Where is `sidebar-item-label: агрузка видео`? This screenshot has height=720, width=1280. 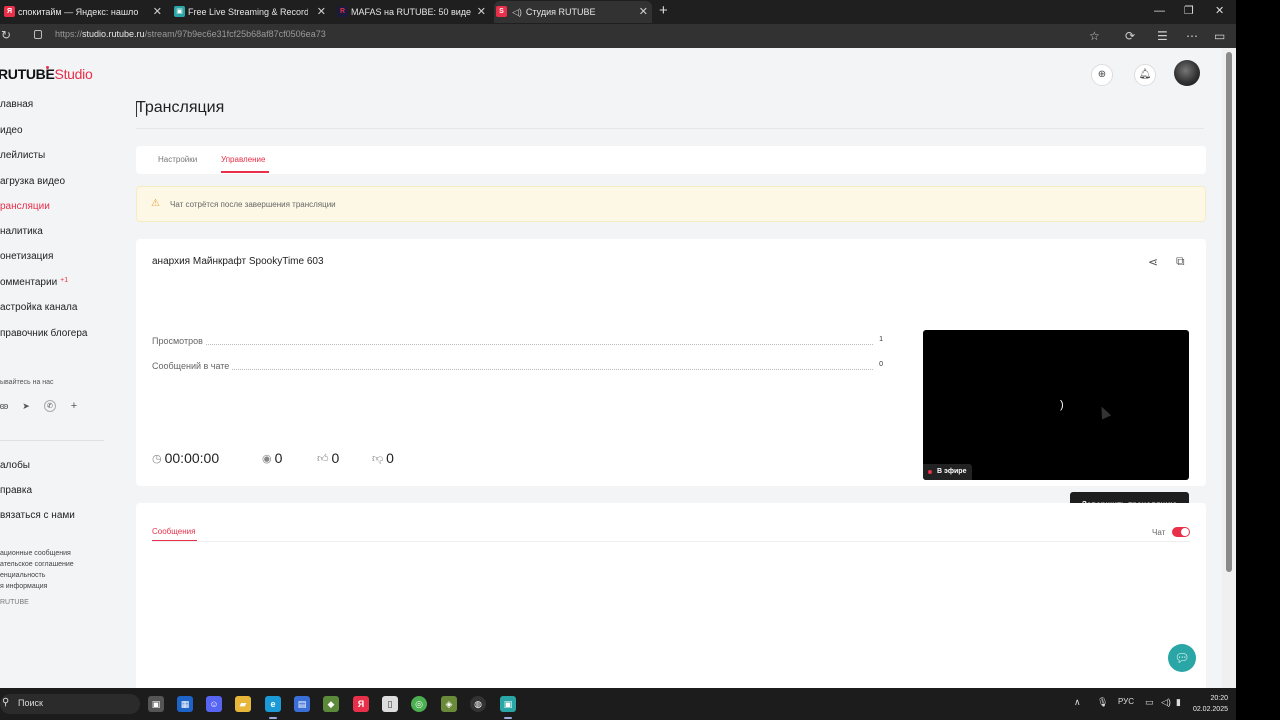
sidebar-item-label: агрузка видео is located at coordinates (33, 181).